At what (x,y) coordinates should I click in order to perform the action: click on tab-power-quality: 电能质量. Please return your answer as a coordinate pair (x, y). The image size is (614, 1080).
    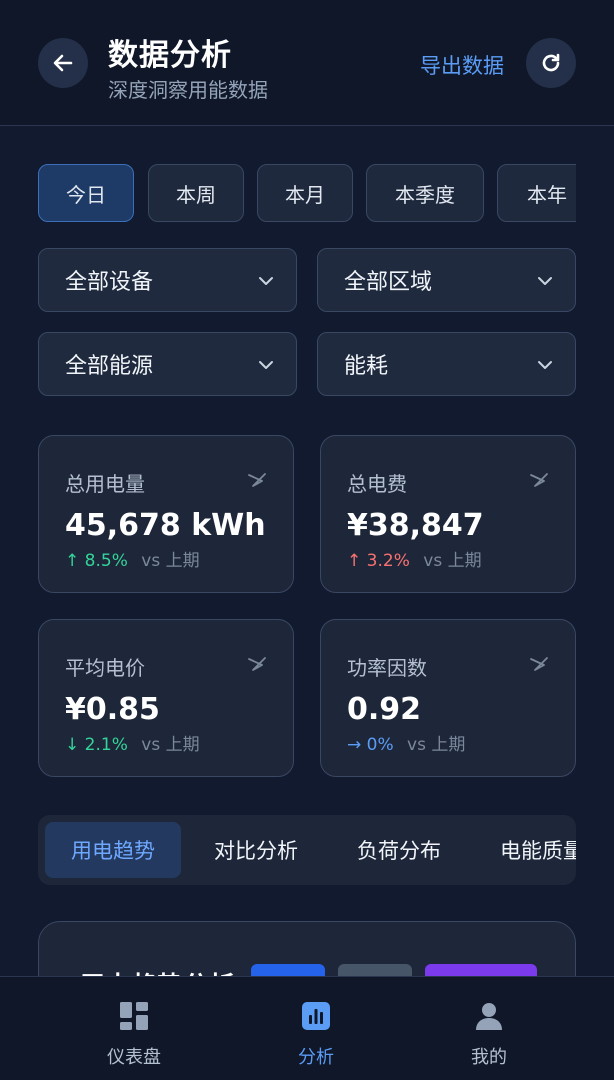
    Looking at the image, I should click on (525, 850).